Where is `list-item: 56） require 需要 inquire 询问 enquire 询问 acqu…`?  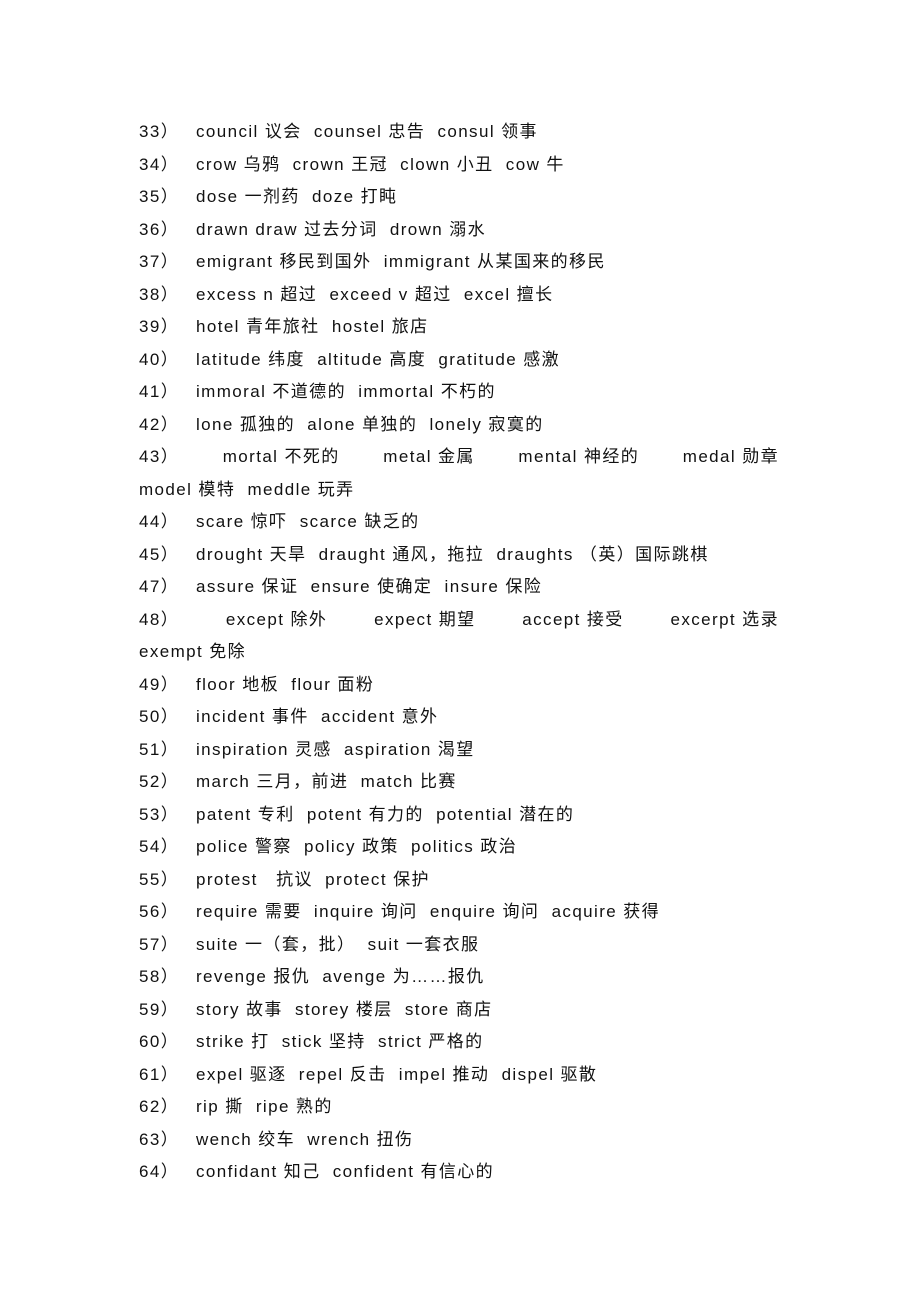
list-item: 56） require 需要 inquire 询问 enquire 询问 acqu… is located at coordinates (459, 912).